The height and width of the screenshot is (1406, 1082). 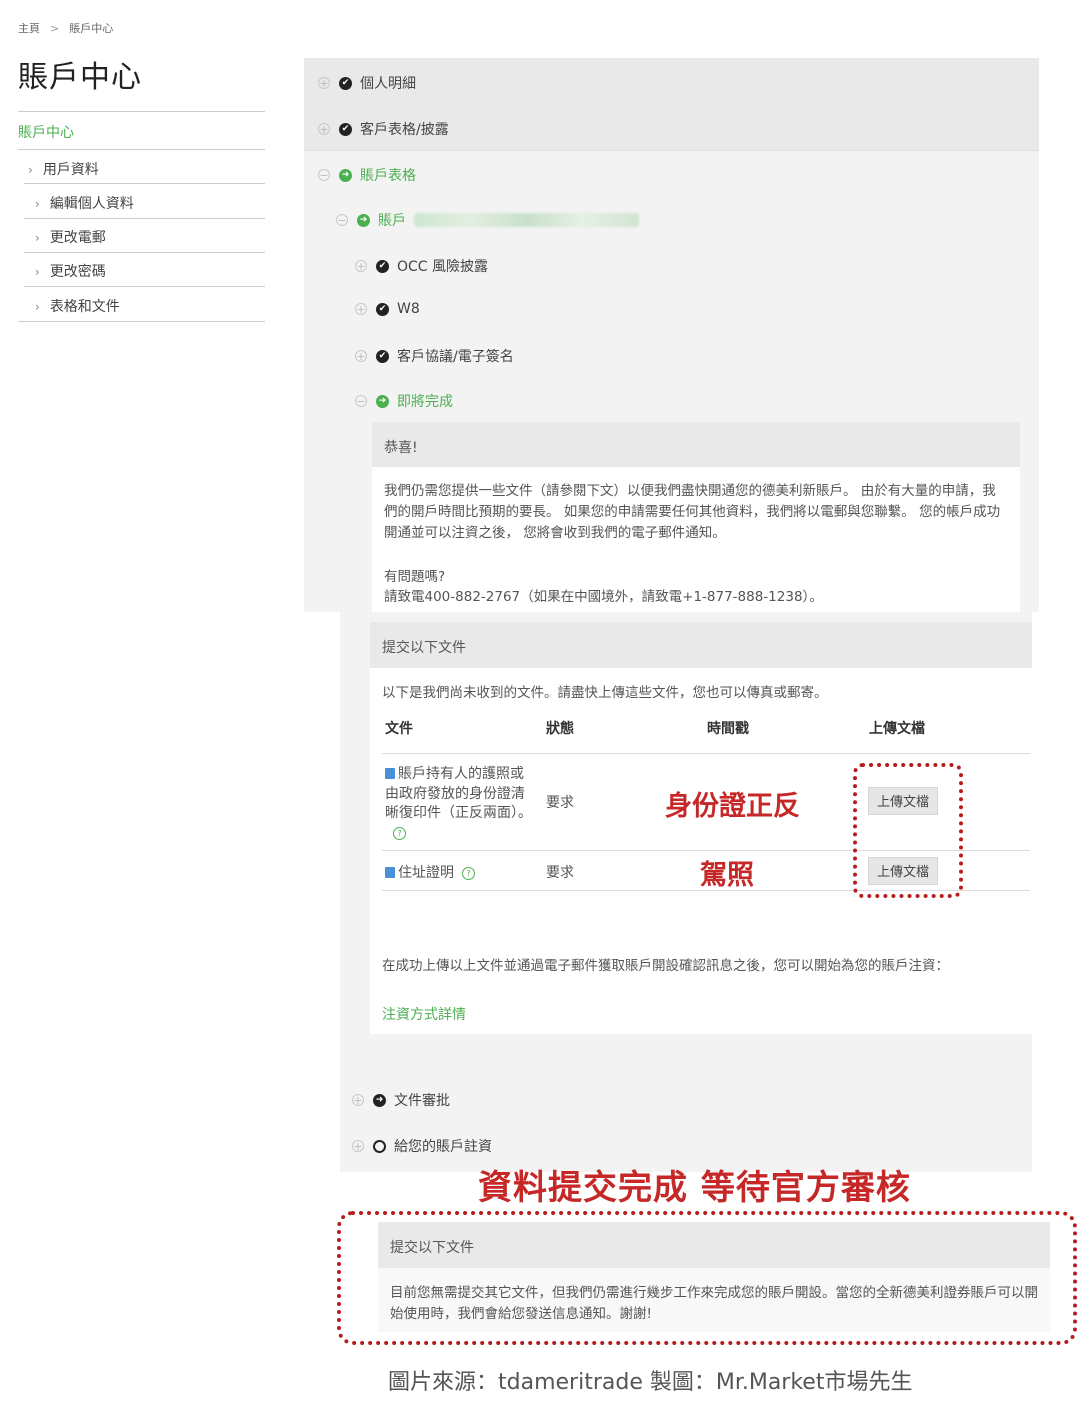 What do you see at coordinates (728, 729) in the screenshot?
I see `col-header-timestamp: 時間戳` at bounding box center [728, 729].